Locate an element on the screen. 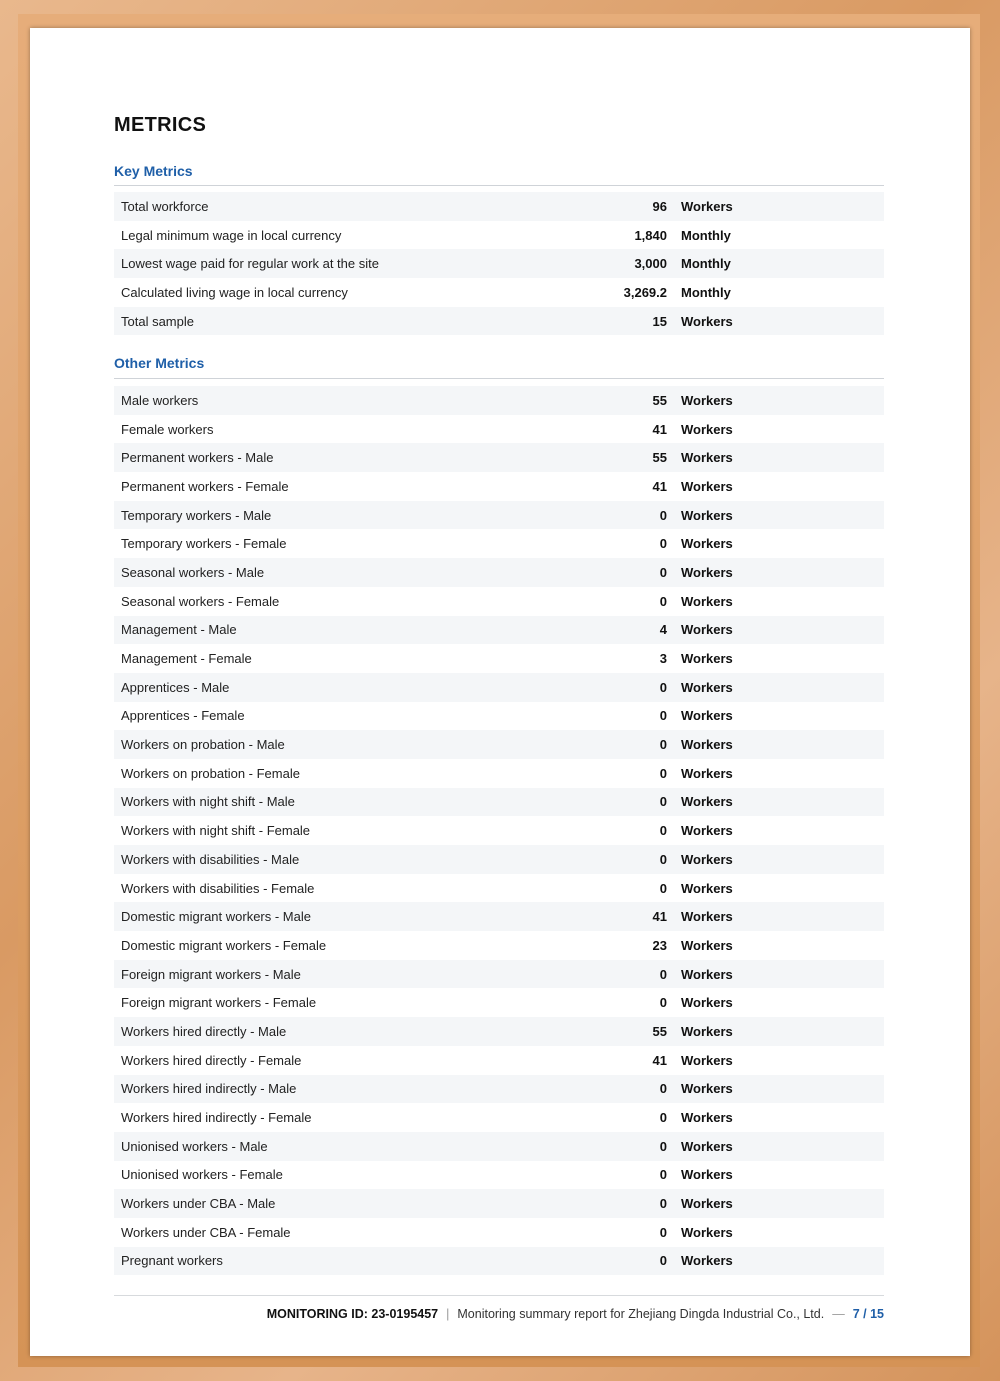 The width and height of the screenshot is (1000, 1381). table-row: Management - Male 4 Workers is located at coordinates (499, 630).